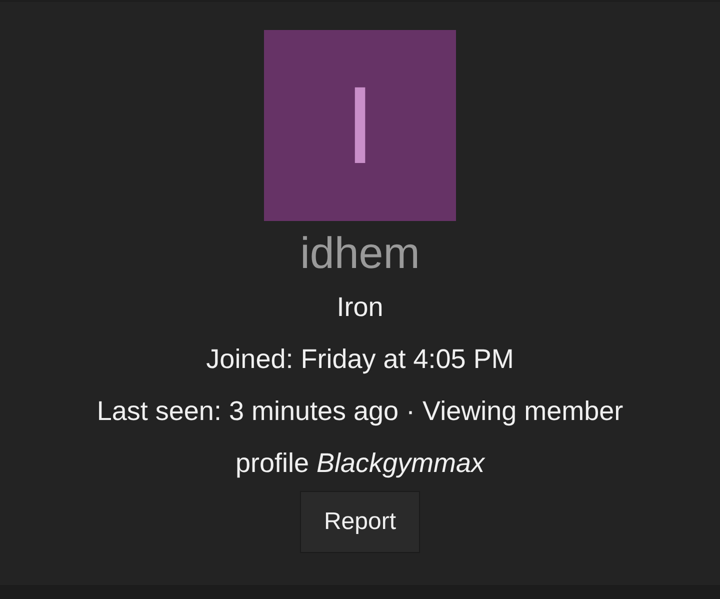  I want to click on last-seen-text: Last seen: 3 minutes ago · Viewing member profile Blackgymmax, so click(360, 437).